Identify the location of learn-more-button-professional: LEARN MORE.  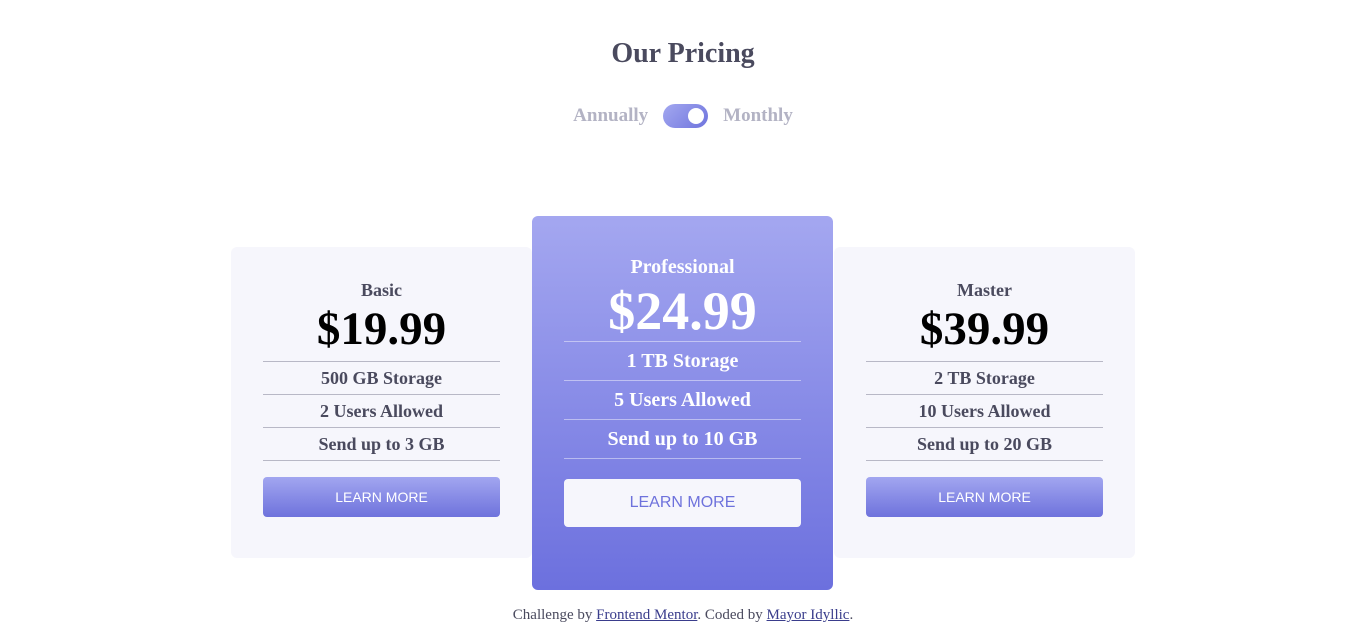
(682, 503).